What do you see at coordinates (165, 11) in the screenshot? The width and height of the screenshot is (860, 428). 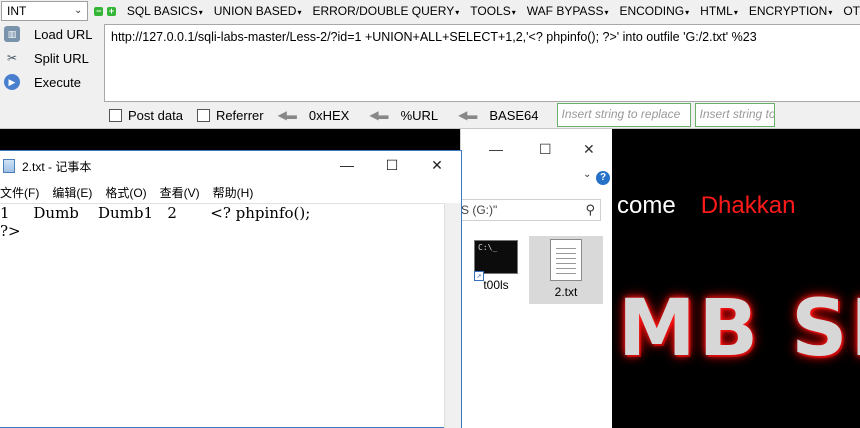 I see `menu-sql-basics: SQL BASICS▾` at bounding box center [165, 11].